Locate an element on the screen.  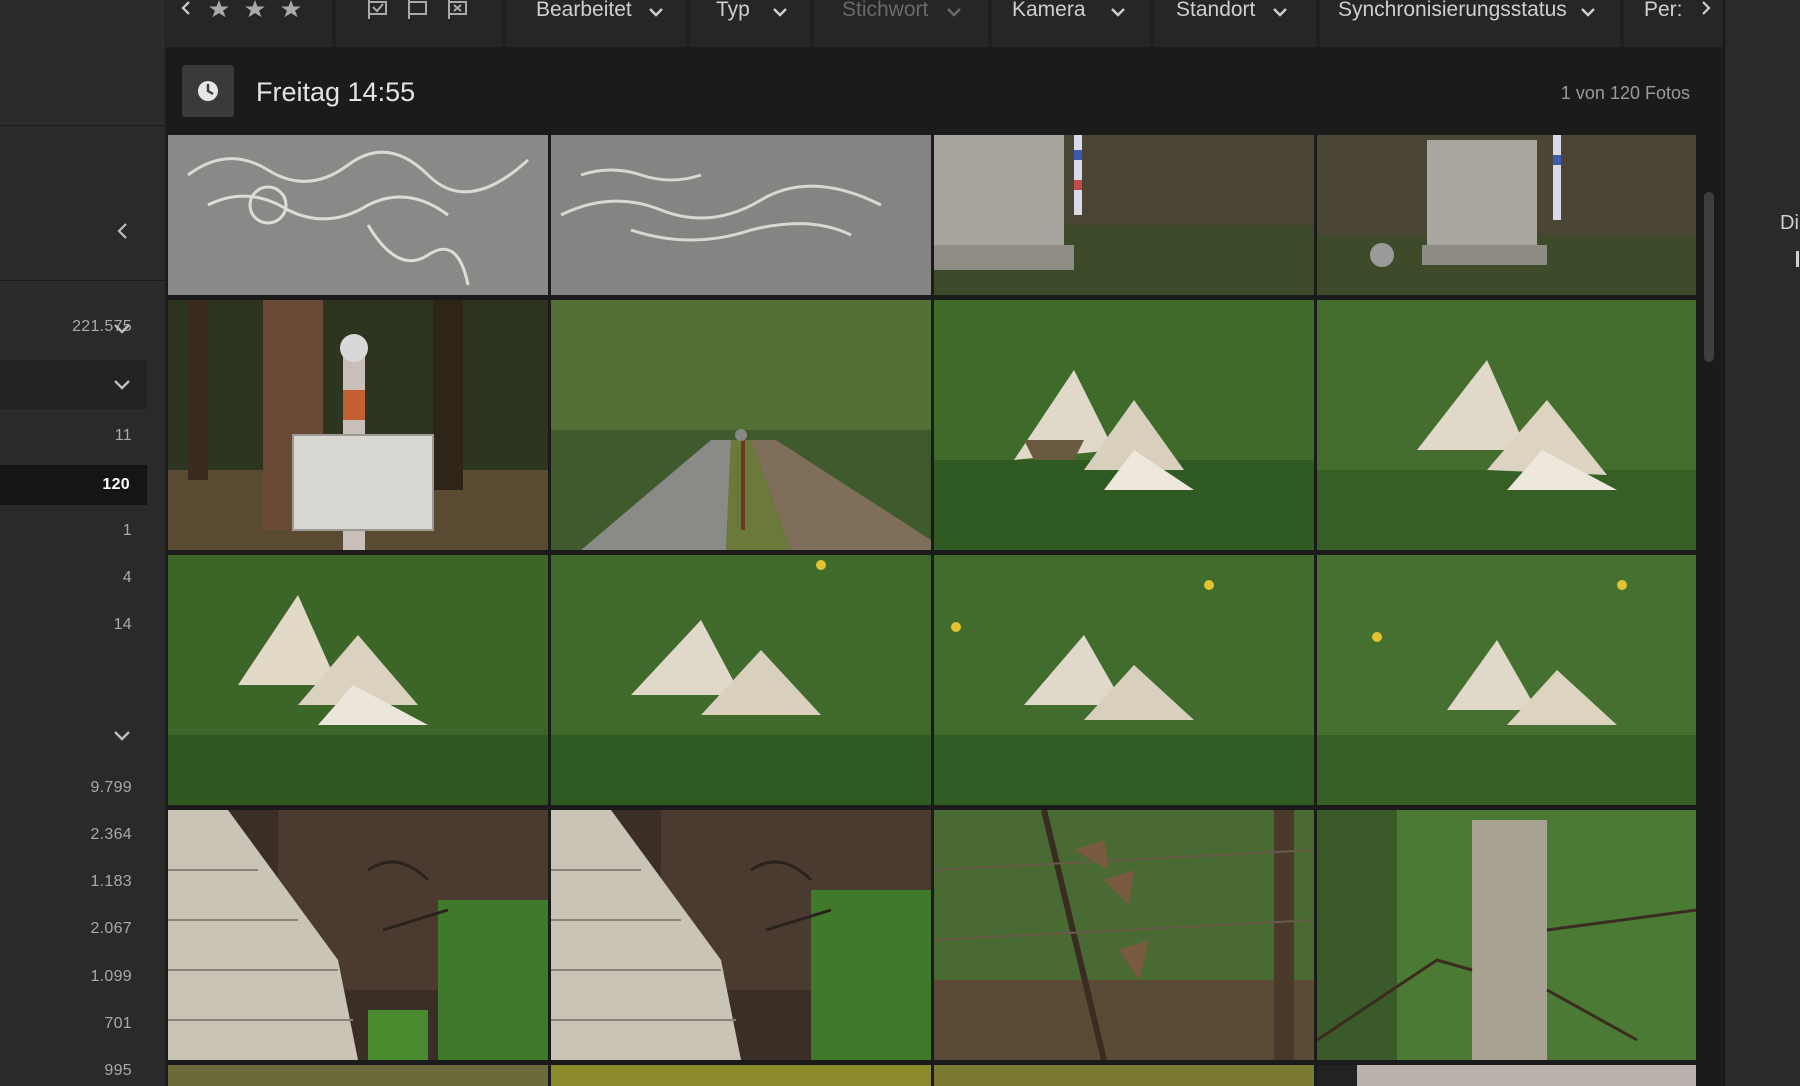
sidebar-count: 995 is located at coordinates (66, 1071).